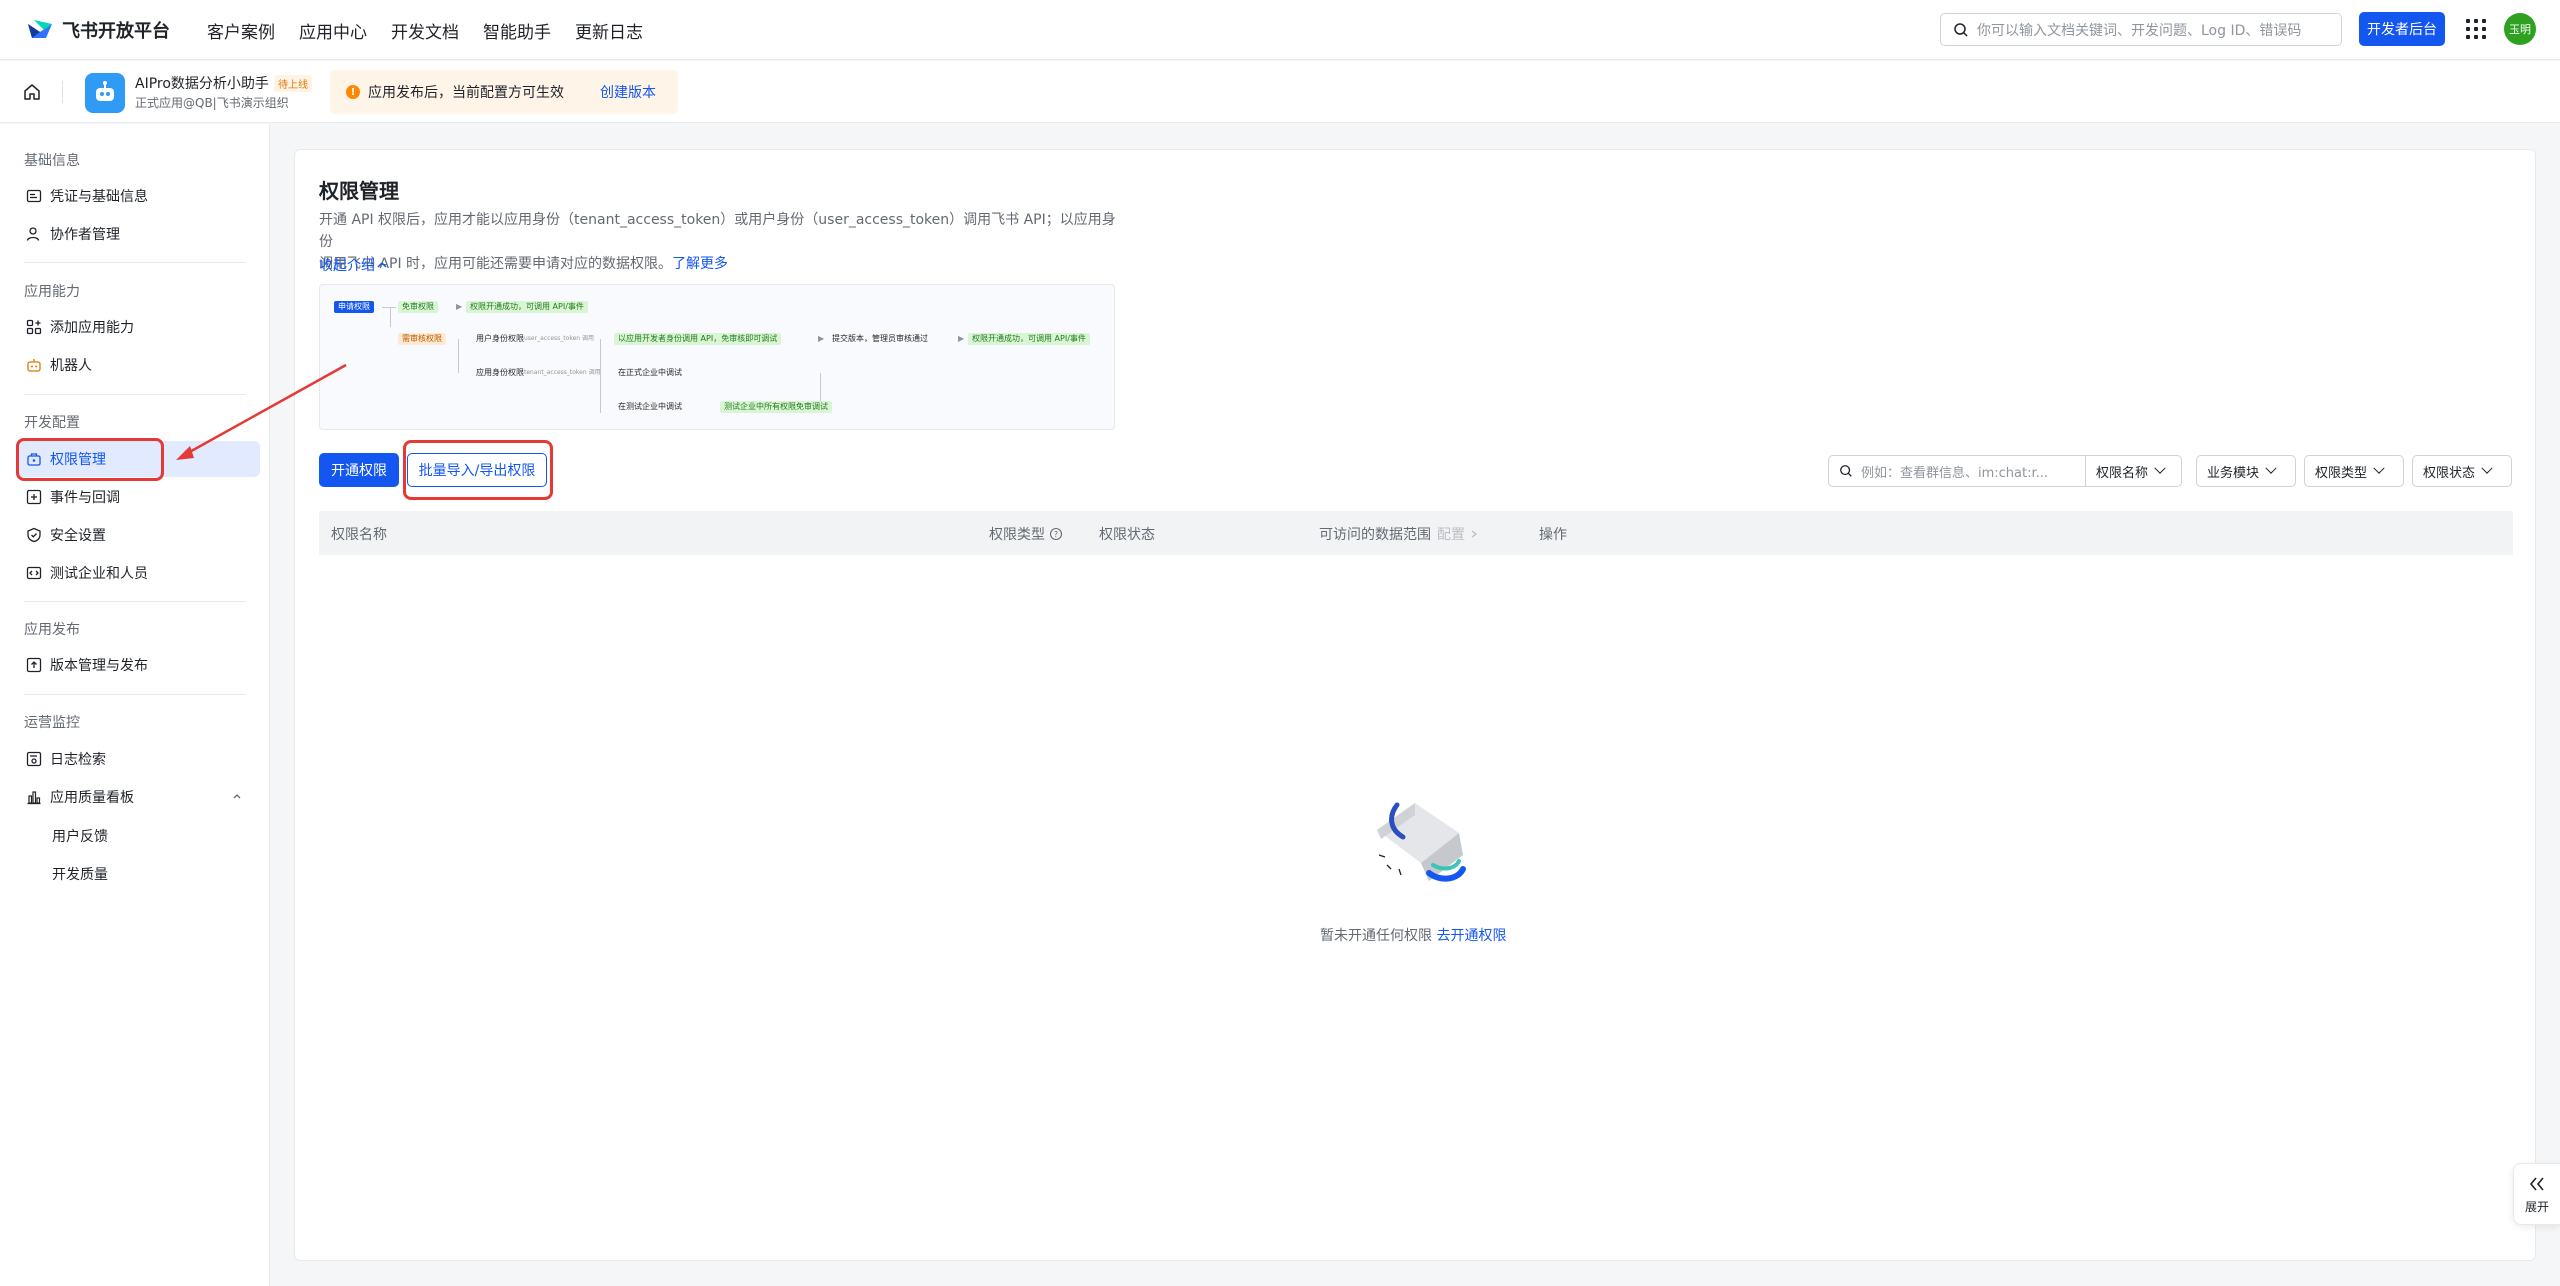 This screenshot has width=2560, height=1286. I want to click on column-header-name: 权限名称, so click(359, 535).